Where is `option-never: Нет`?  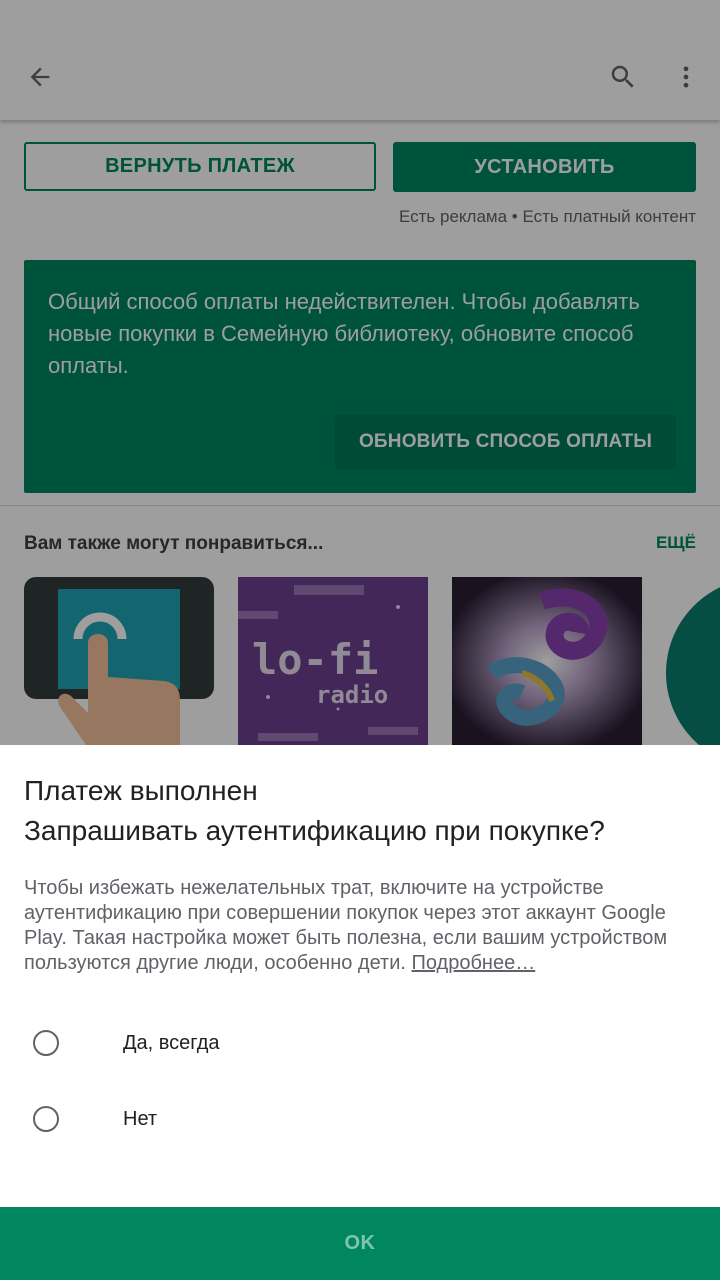
option-never: Нет is located at coordinates (360, 1121).